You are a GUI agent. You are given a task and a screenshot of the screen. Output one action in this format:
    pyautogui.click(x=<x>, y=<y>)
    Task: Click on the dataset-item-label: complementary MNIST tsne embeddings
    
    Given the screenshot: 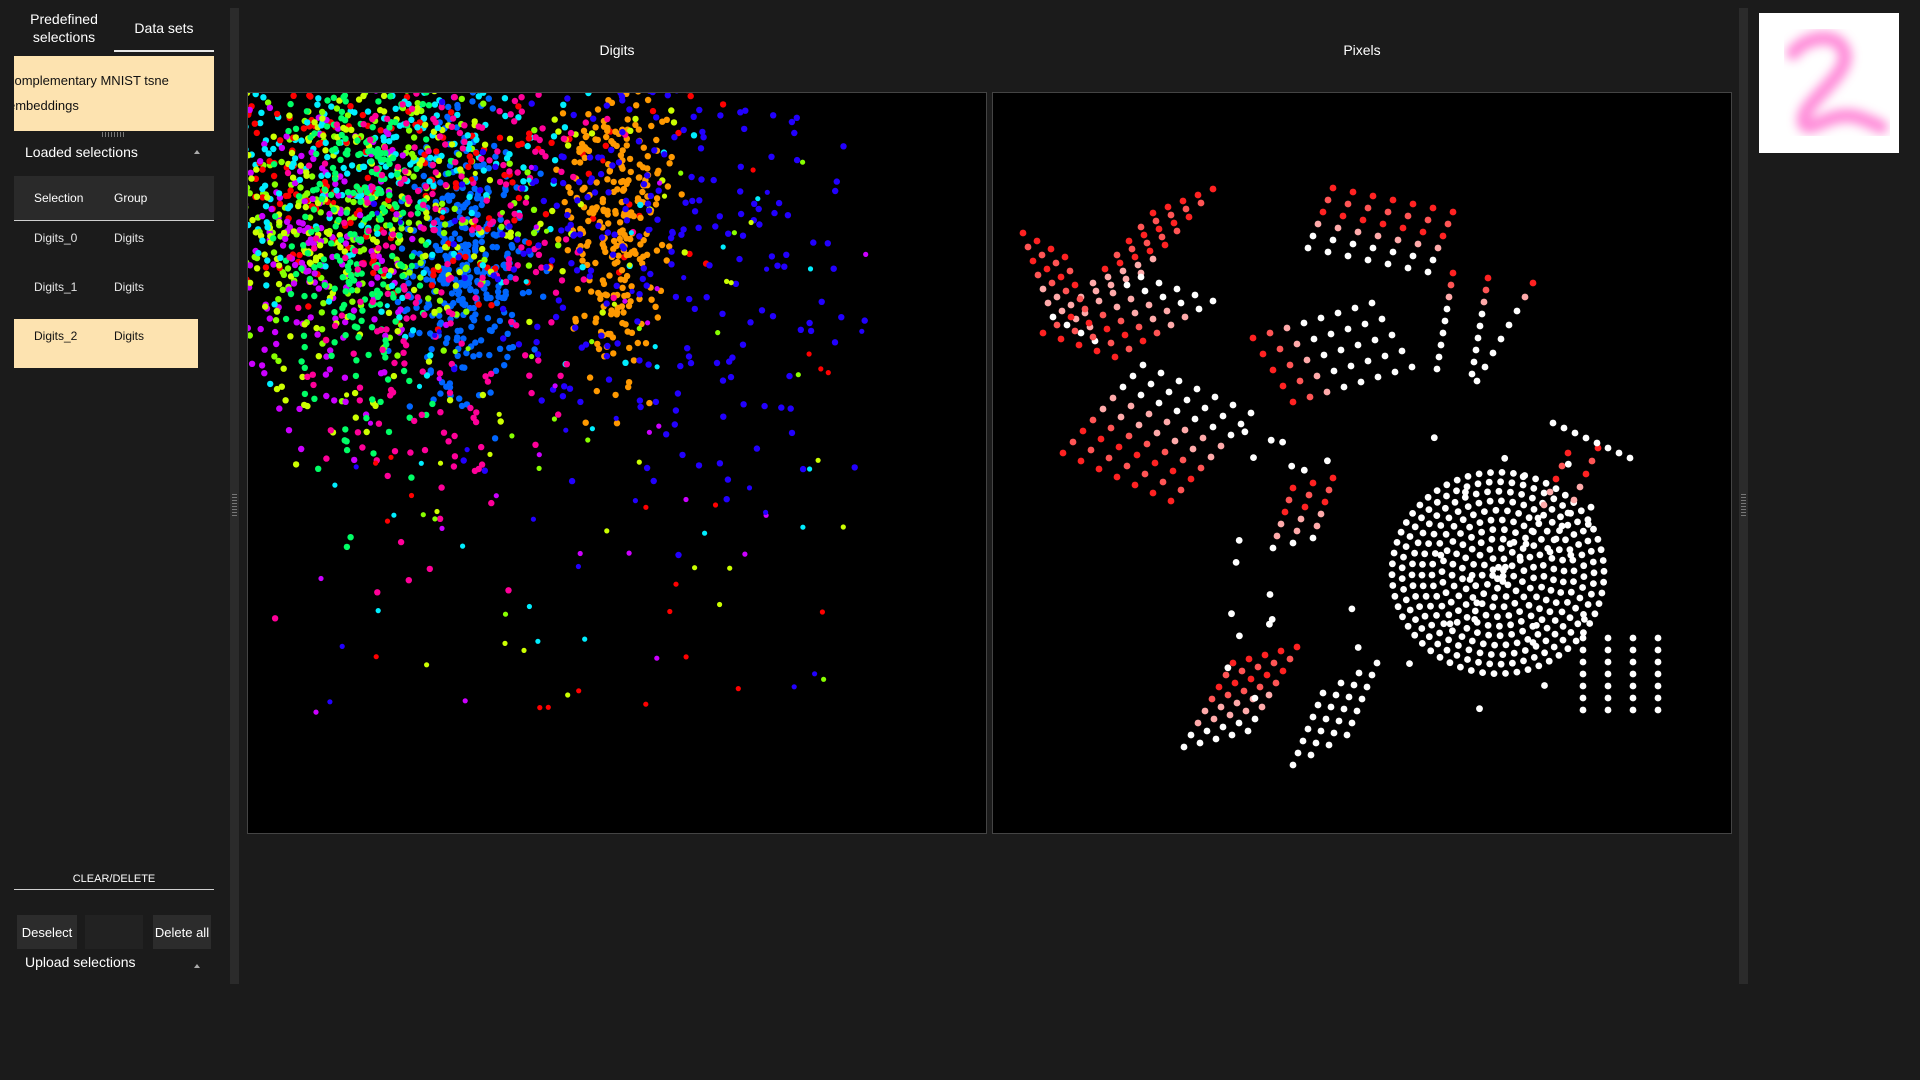 What is the action you would take?
    pyautogui.click(x=91, y=93)
    